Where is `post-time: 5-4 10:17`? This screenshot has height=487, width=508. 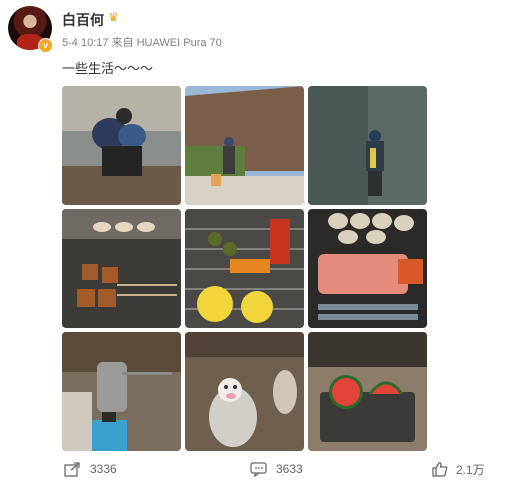 post-time: 5-4 10:17 is located at coordinates (85, 43).